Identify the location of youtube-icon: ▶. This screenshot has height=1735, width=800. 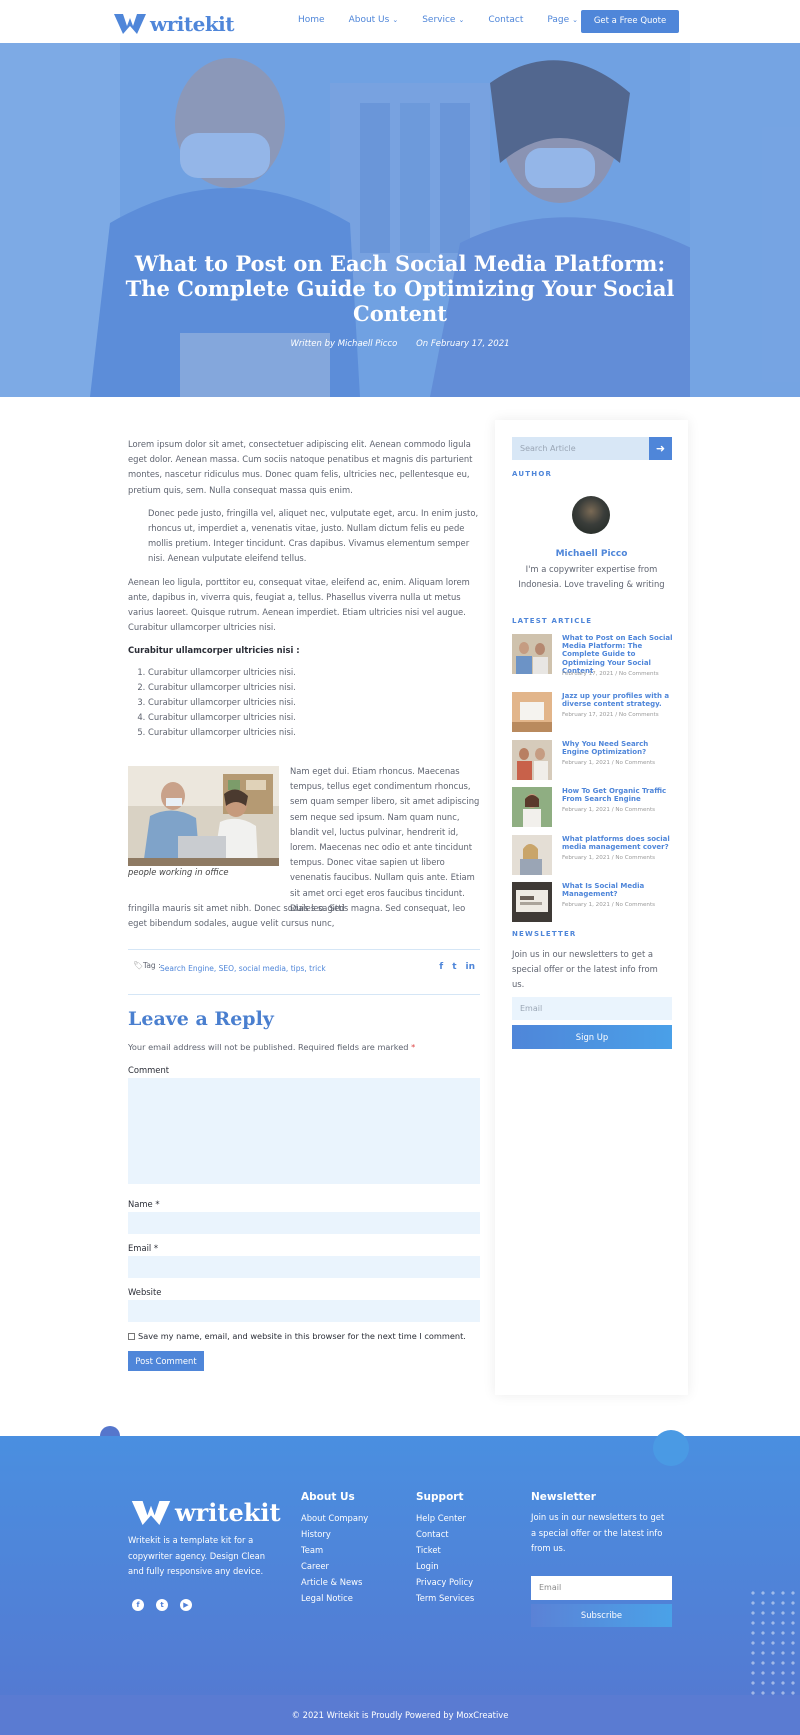
(186, 1605).